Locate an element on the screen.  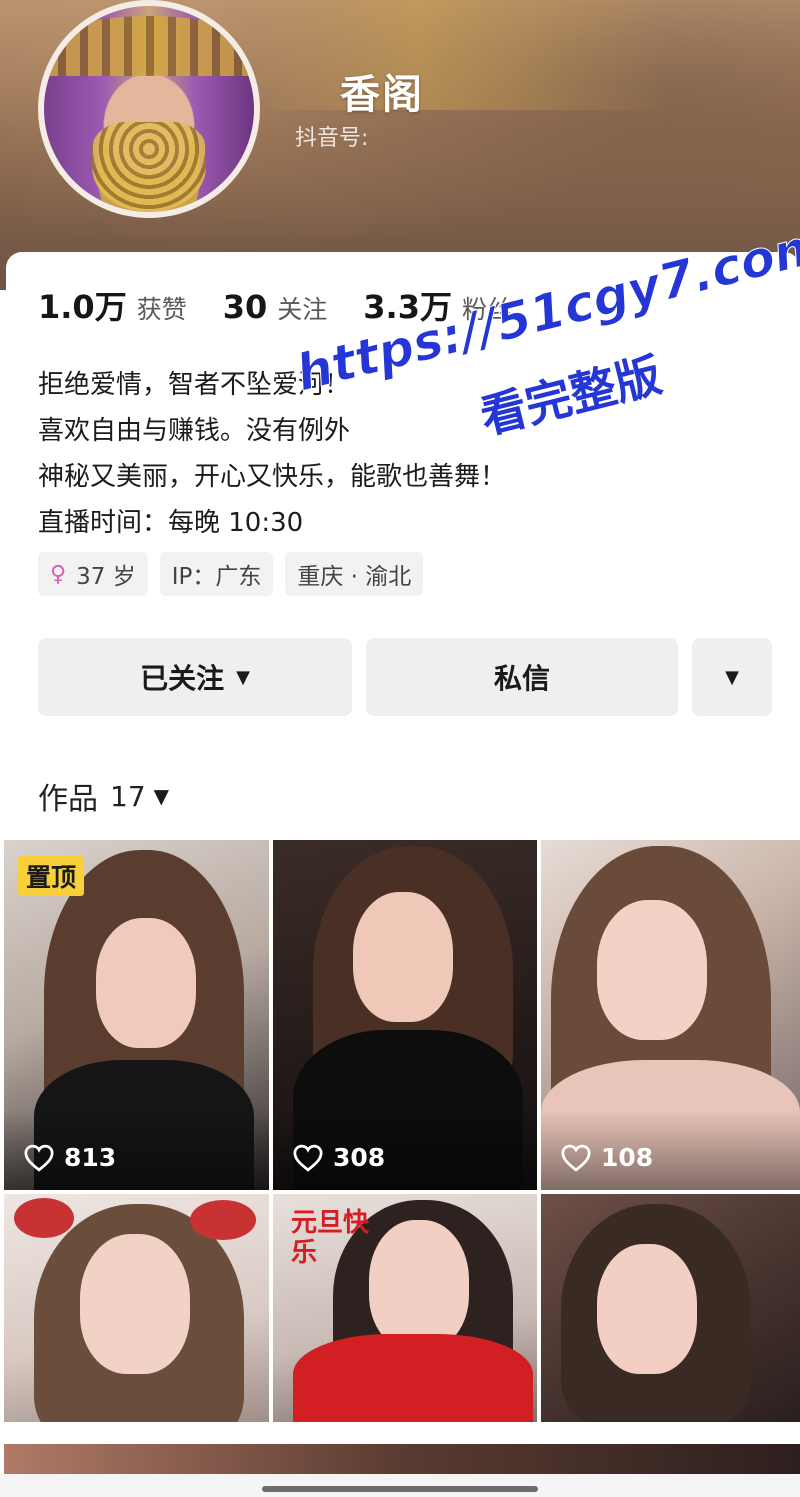
bio-line: 直播时间：每晚 10:30 is located at coordinates (171, 523).